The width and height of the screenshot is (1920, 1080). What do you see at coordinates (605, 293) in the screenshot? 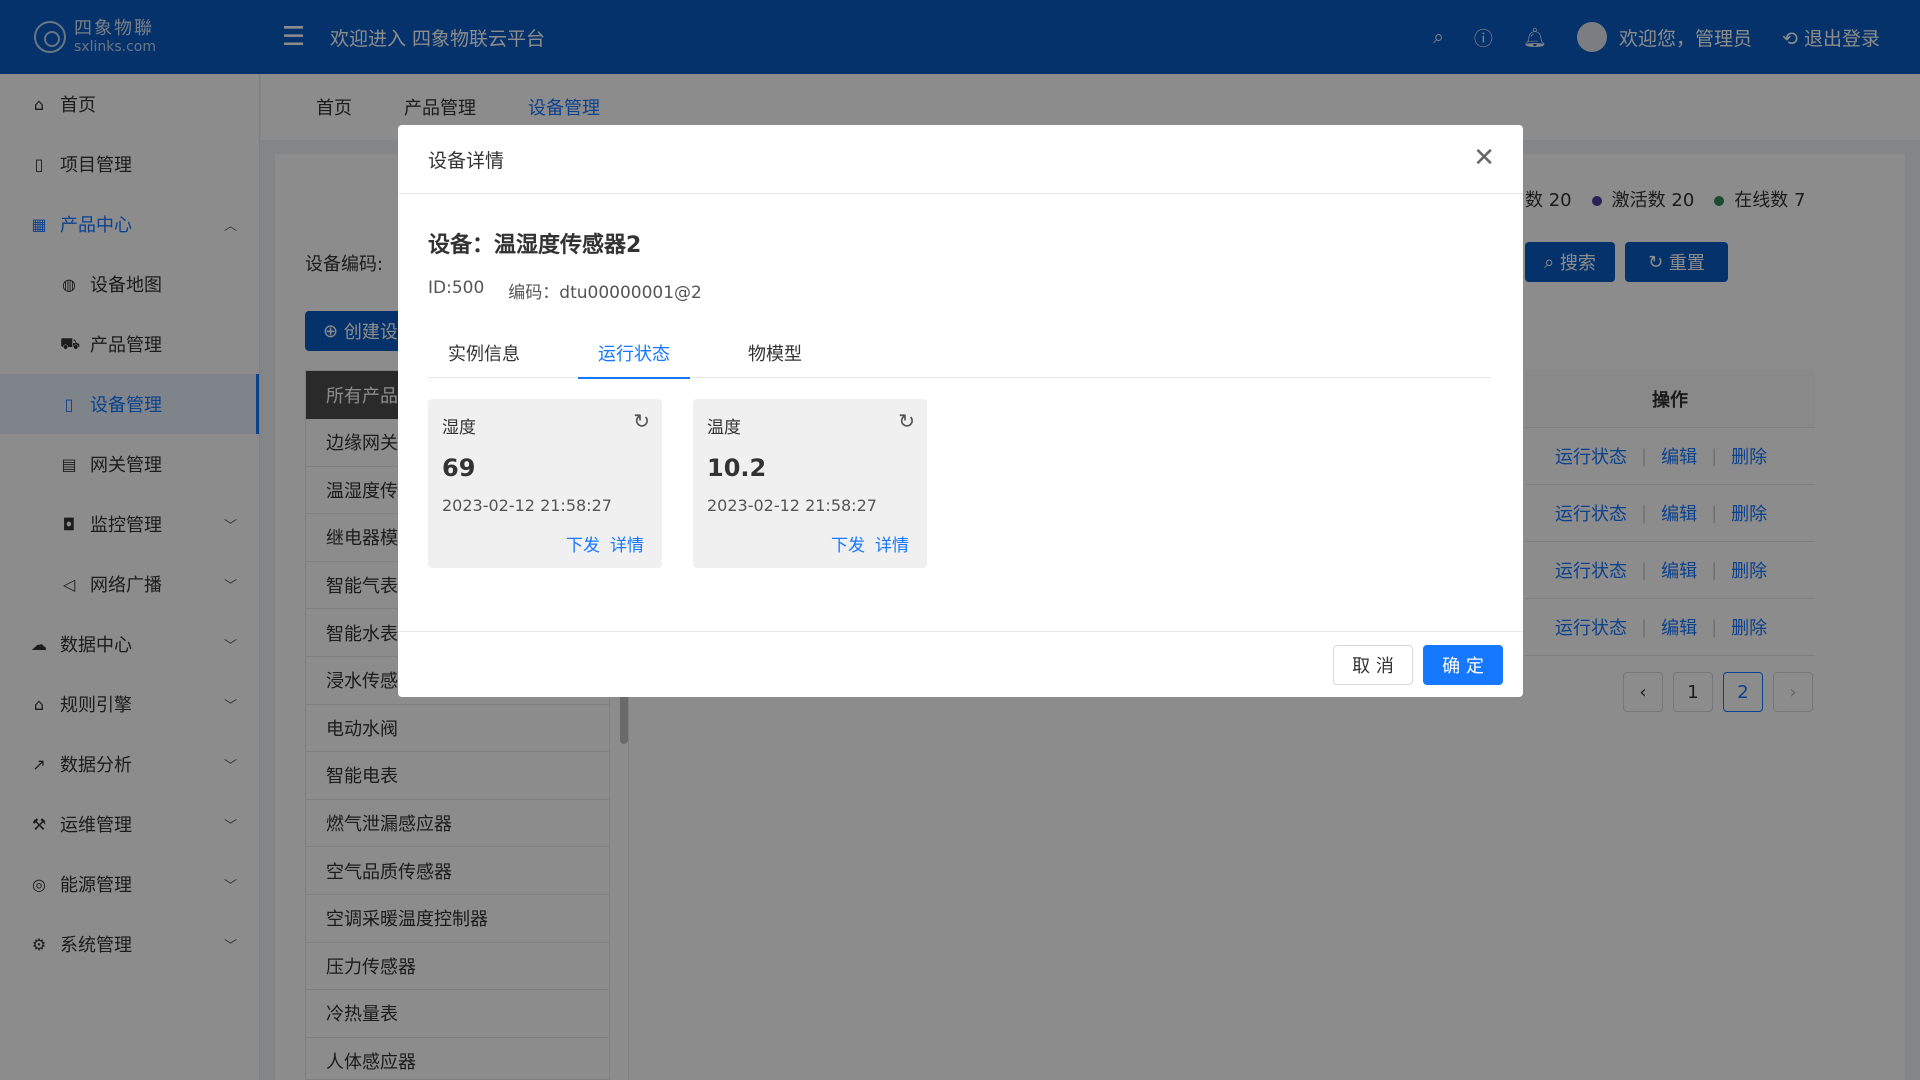
I see `device-code: 编码：dtu00000001@2` at bounding box center [605, 293].